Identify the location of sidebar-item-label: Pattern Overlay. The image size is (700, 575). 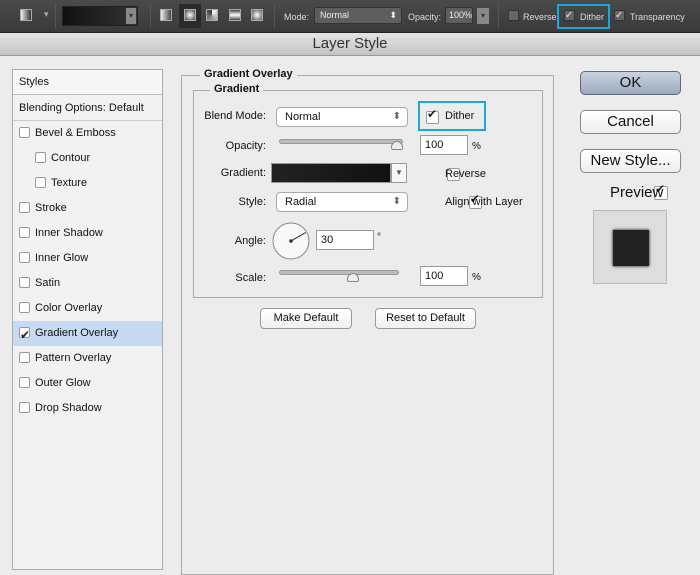
(73, 358).